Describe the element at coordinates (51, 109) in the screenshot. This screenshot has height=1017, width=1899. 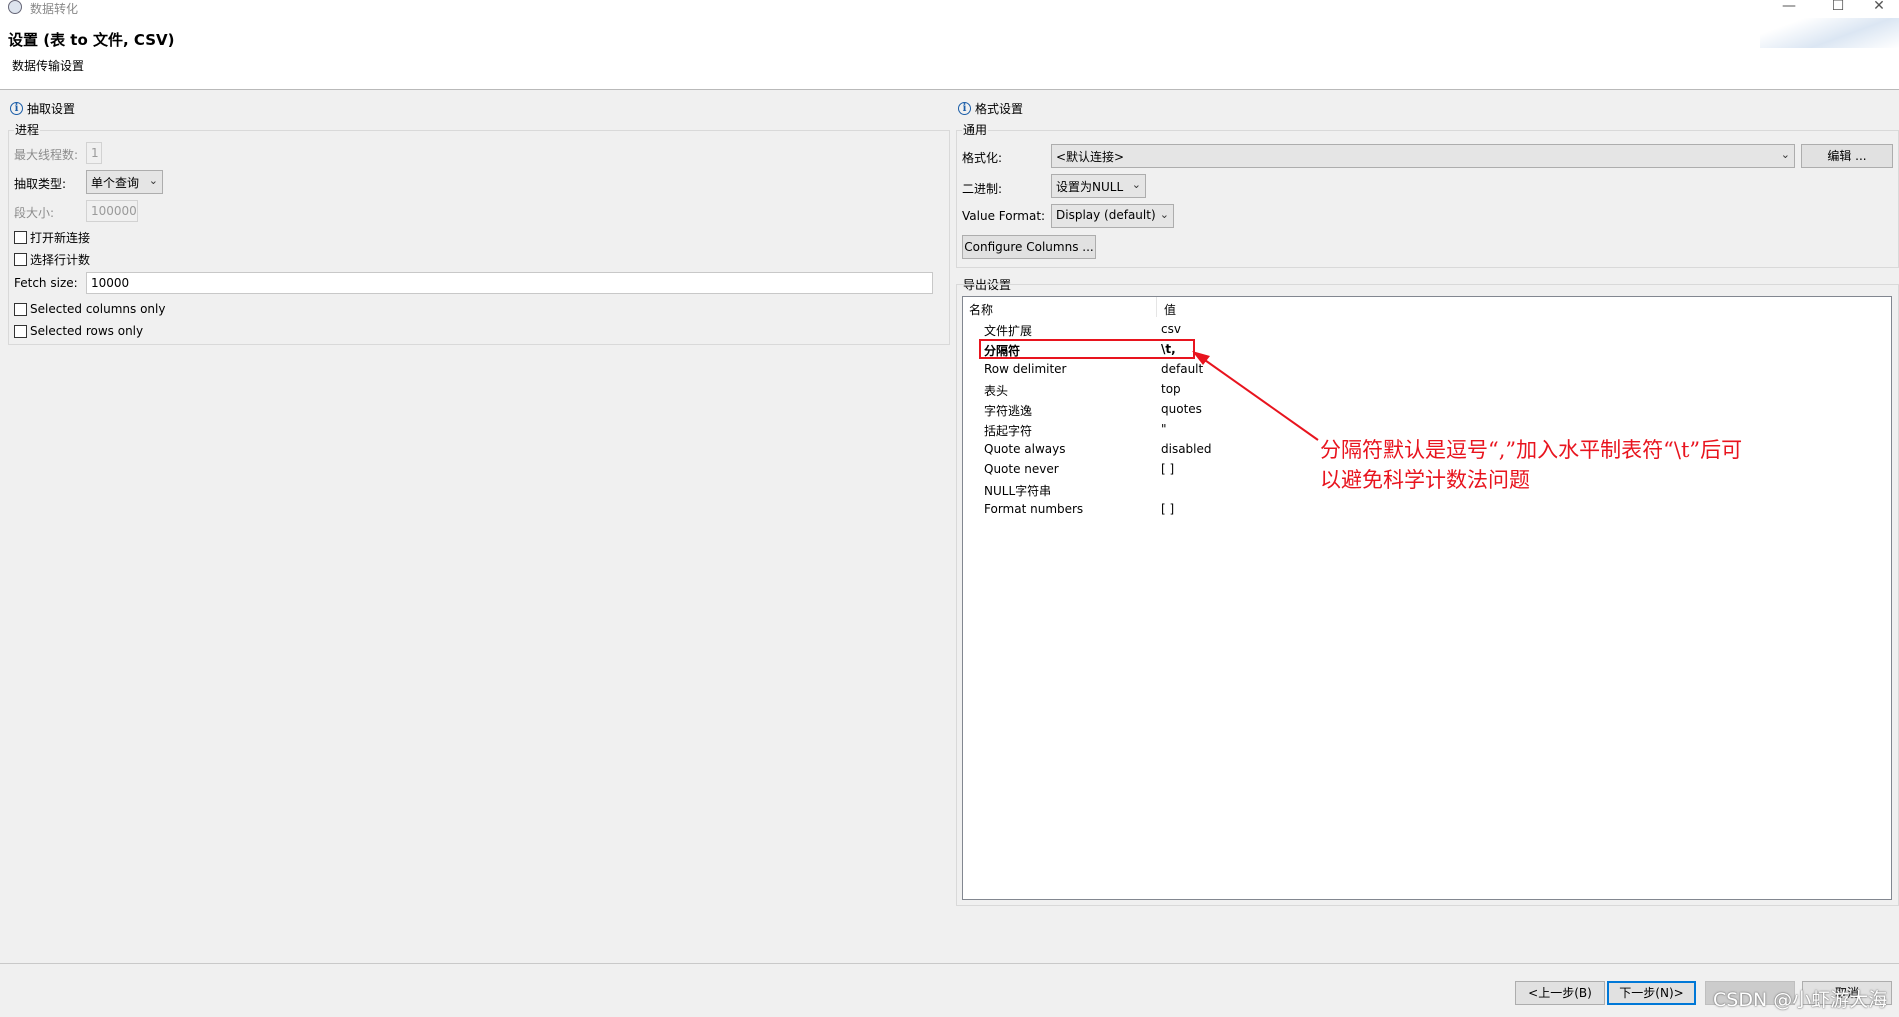
I see `extraction-section-title: 抽取设置` at that location.